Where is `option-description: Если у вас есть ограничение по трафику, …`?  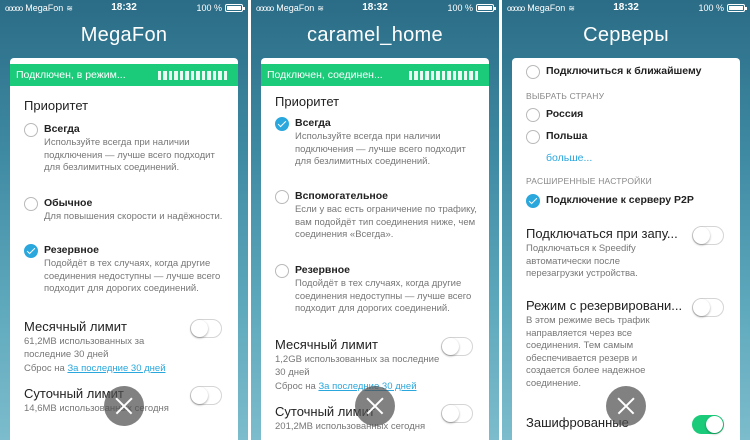 option-description: Если у вас есть ограничение по трафику, … is located at coordinates (386, 222).